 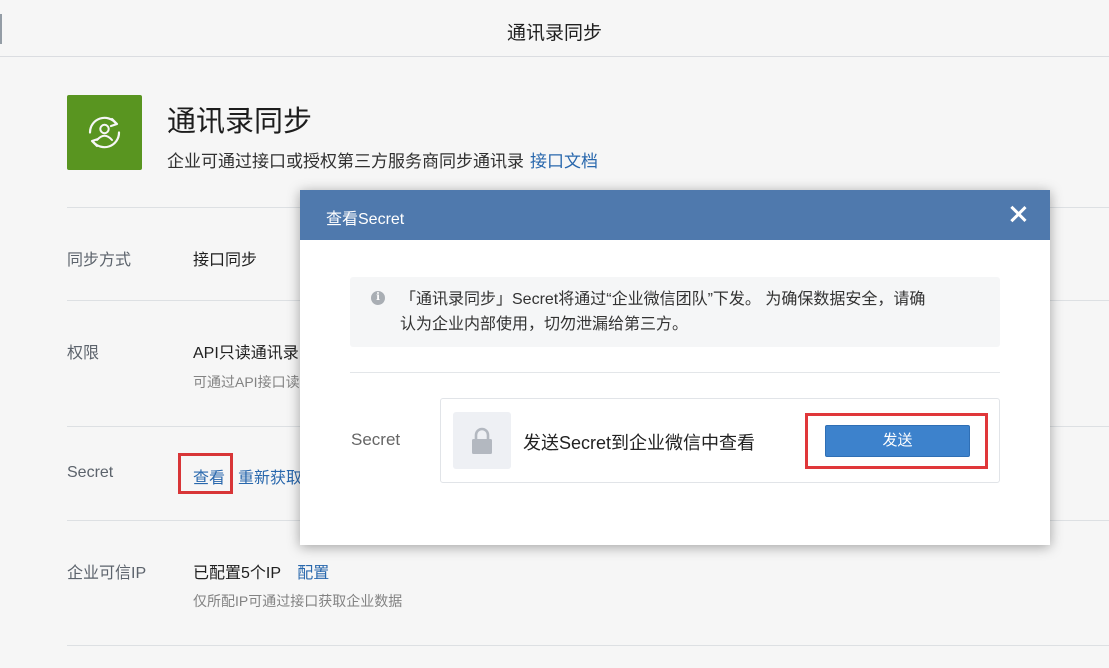 I want to click on send-button: 发送, so click(x=897, y=441).